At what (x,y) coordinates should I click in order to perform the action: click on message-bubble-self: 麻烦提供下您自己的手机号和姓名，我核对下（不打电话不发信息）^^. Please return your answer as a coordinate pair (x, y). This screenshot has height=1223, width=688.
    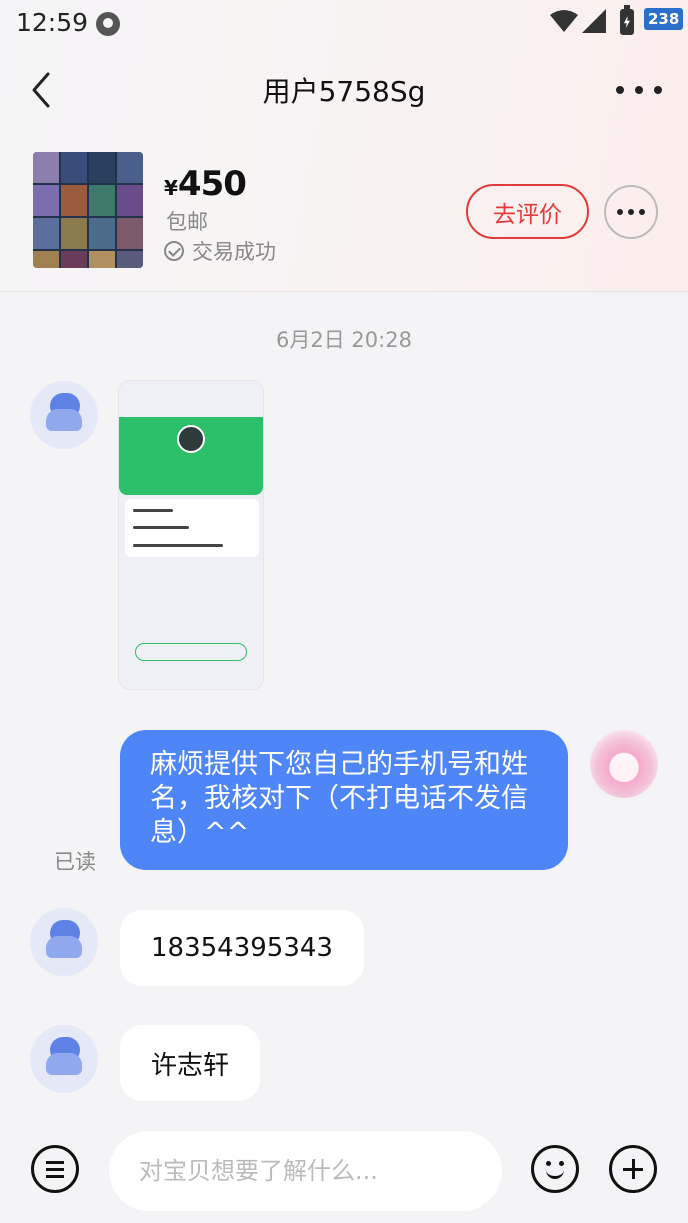
    Looking at the image, I should click on (344, 800).